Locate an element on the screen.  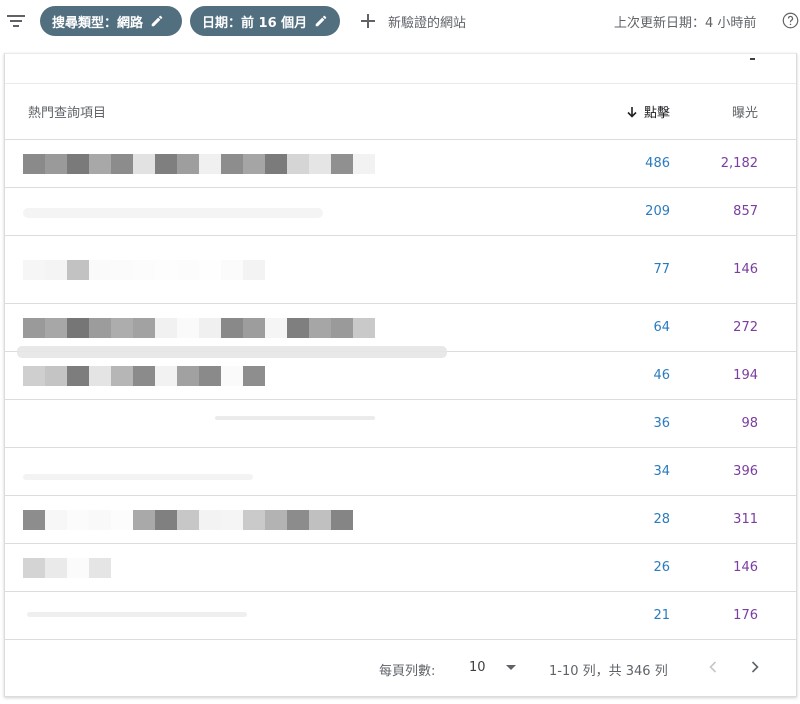
clicks-column-header: 點擊 is located at coordinates (628, 111).